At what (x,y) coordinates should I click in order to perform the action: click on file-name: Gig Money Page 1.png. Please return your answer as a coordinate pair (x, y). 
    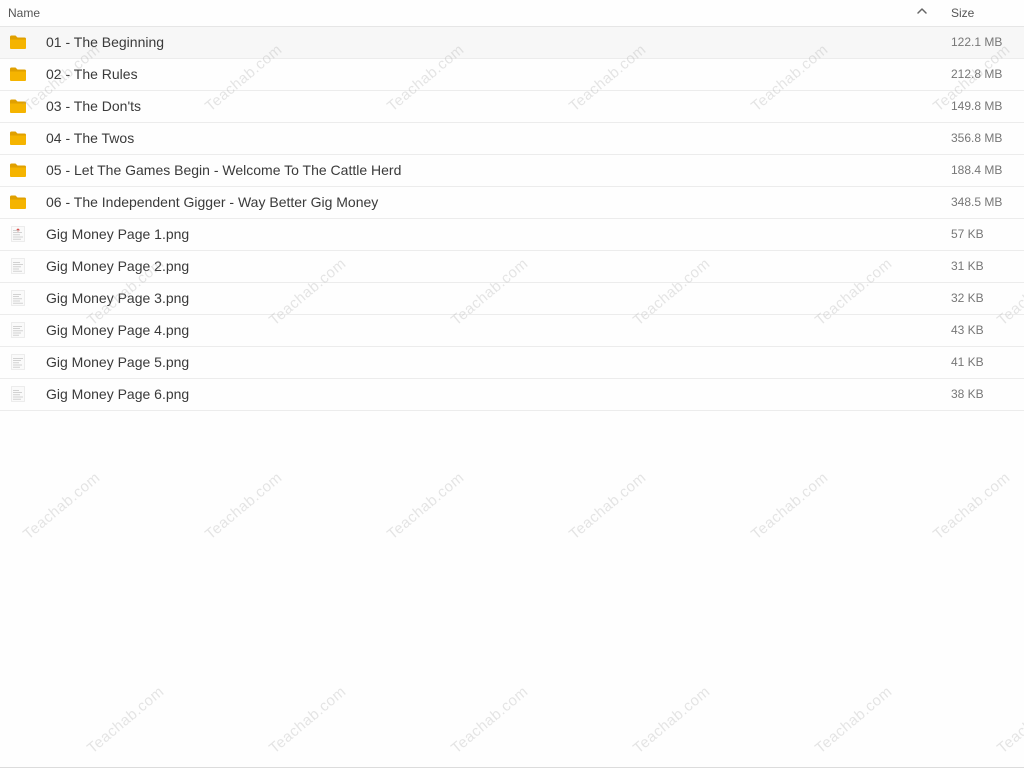
    Looking at the image, I should click on (117, 234).